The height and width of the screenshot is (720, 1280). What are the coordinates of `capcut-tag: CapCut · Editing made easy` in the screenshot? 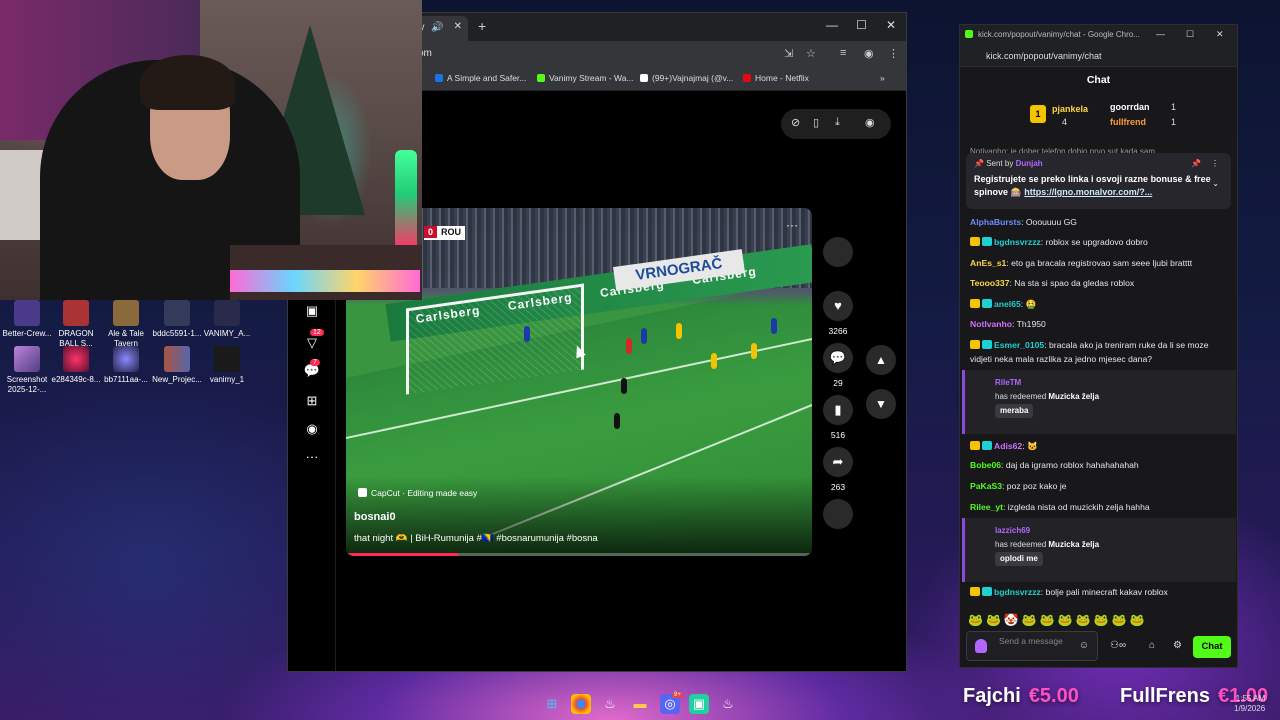 It's located at (417, 493).